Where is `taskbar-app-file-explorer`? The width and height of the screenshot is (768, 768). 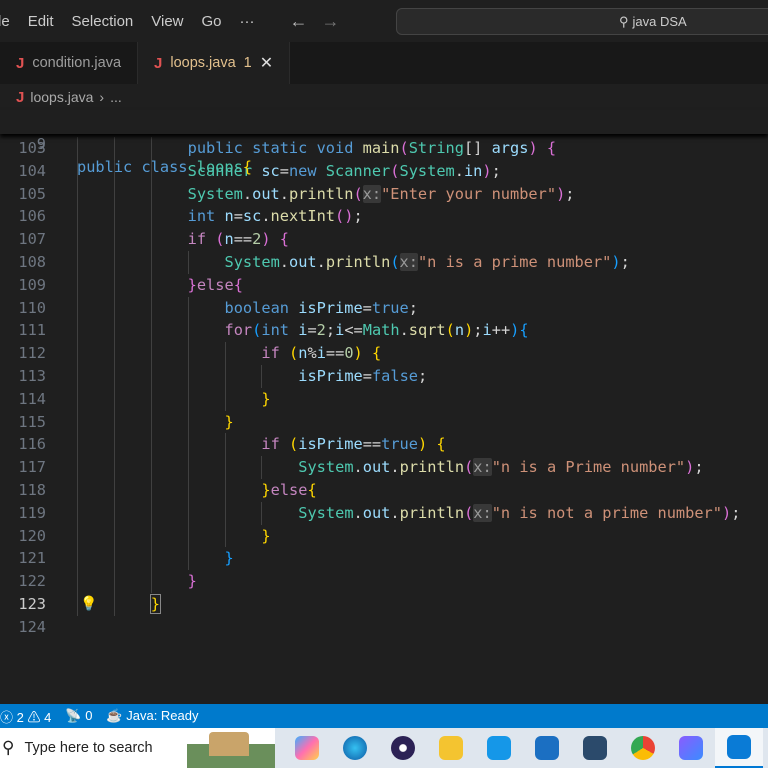 taskbar-app-file-explorer is located at coordinates (451, 748).